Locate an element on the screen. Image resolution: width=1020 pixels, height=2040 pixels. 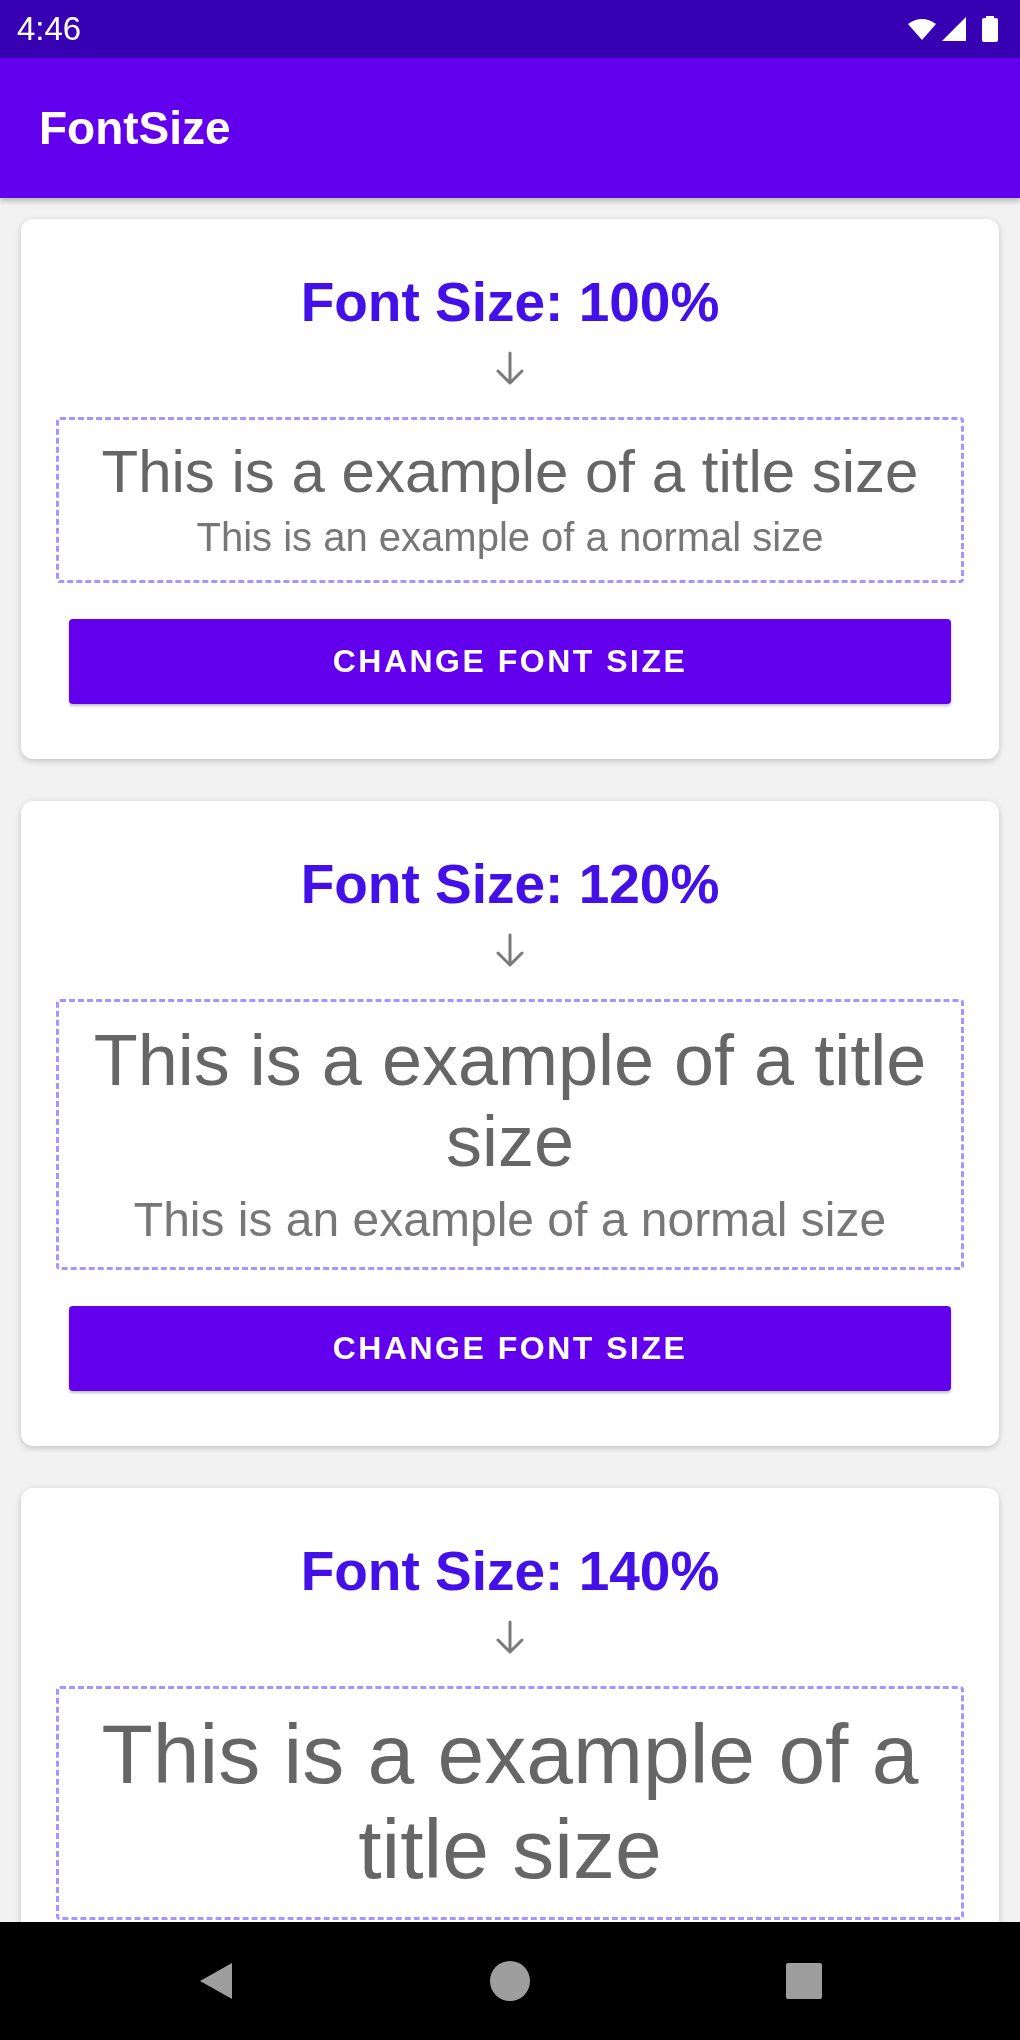
battery-icon is located at coordinates (990, 29).